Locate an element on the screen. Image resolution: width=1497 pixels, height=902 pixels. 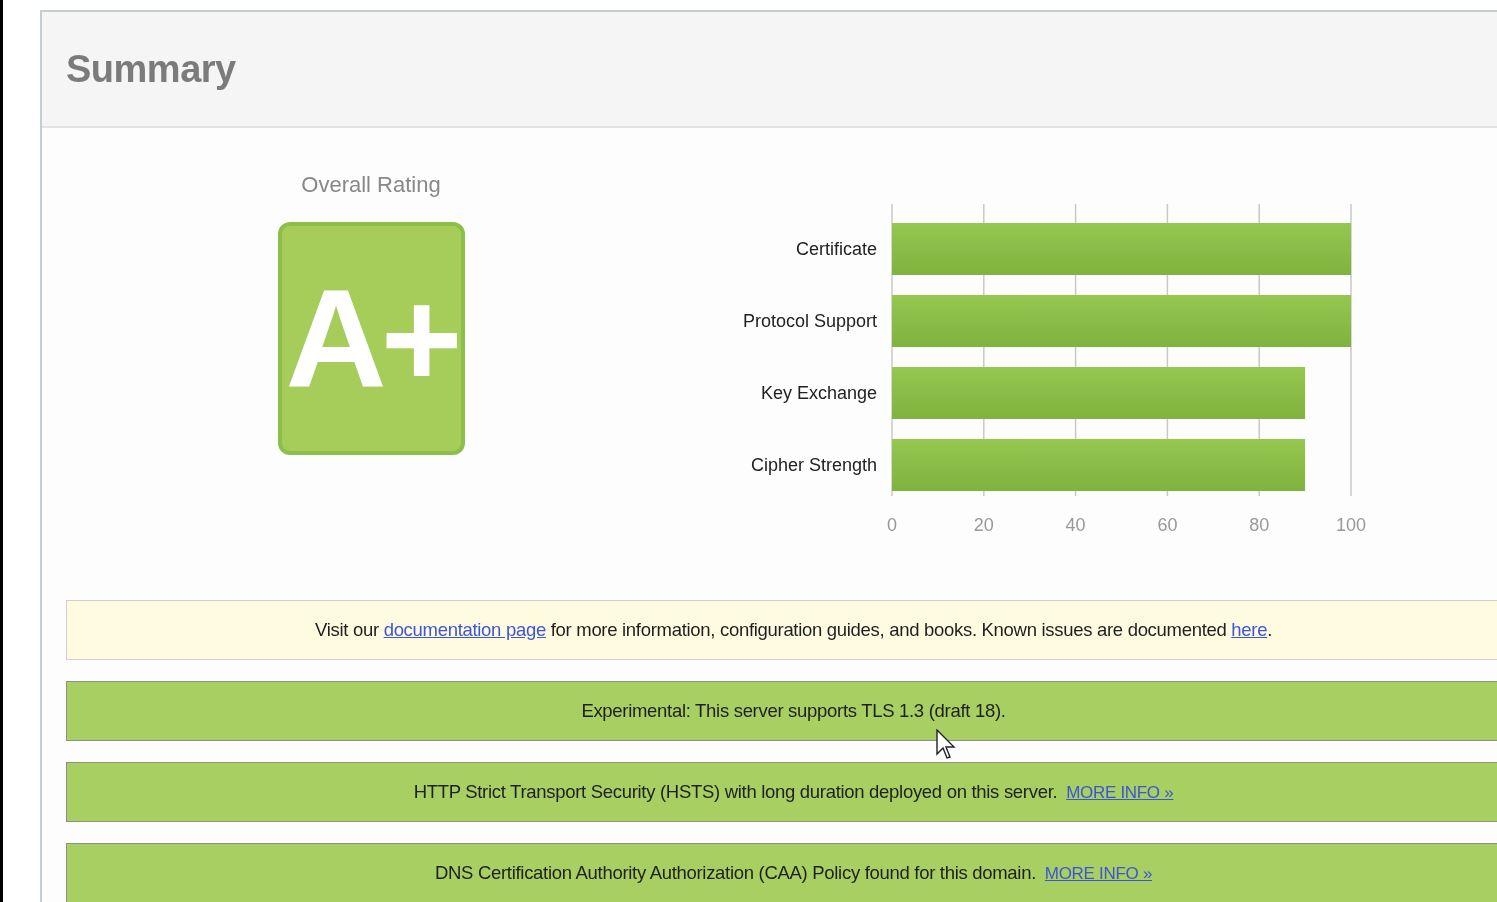
axis-tick-label: 0 is located at coordinates (892, 525).